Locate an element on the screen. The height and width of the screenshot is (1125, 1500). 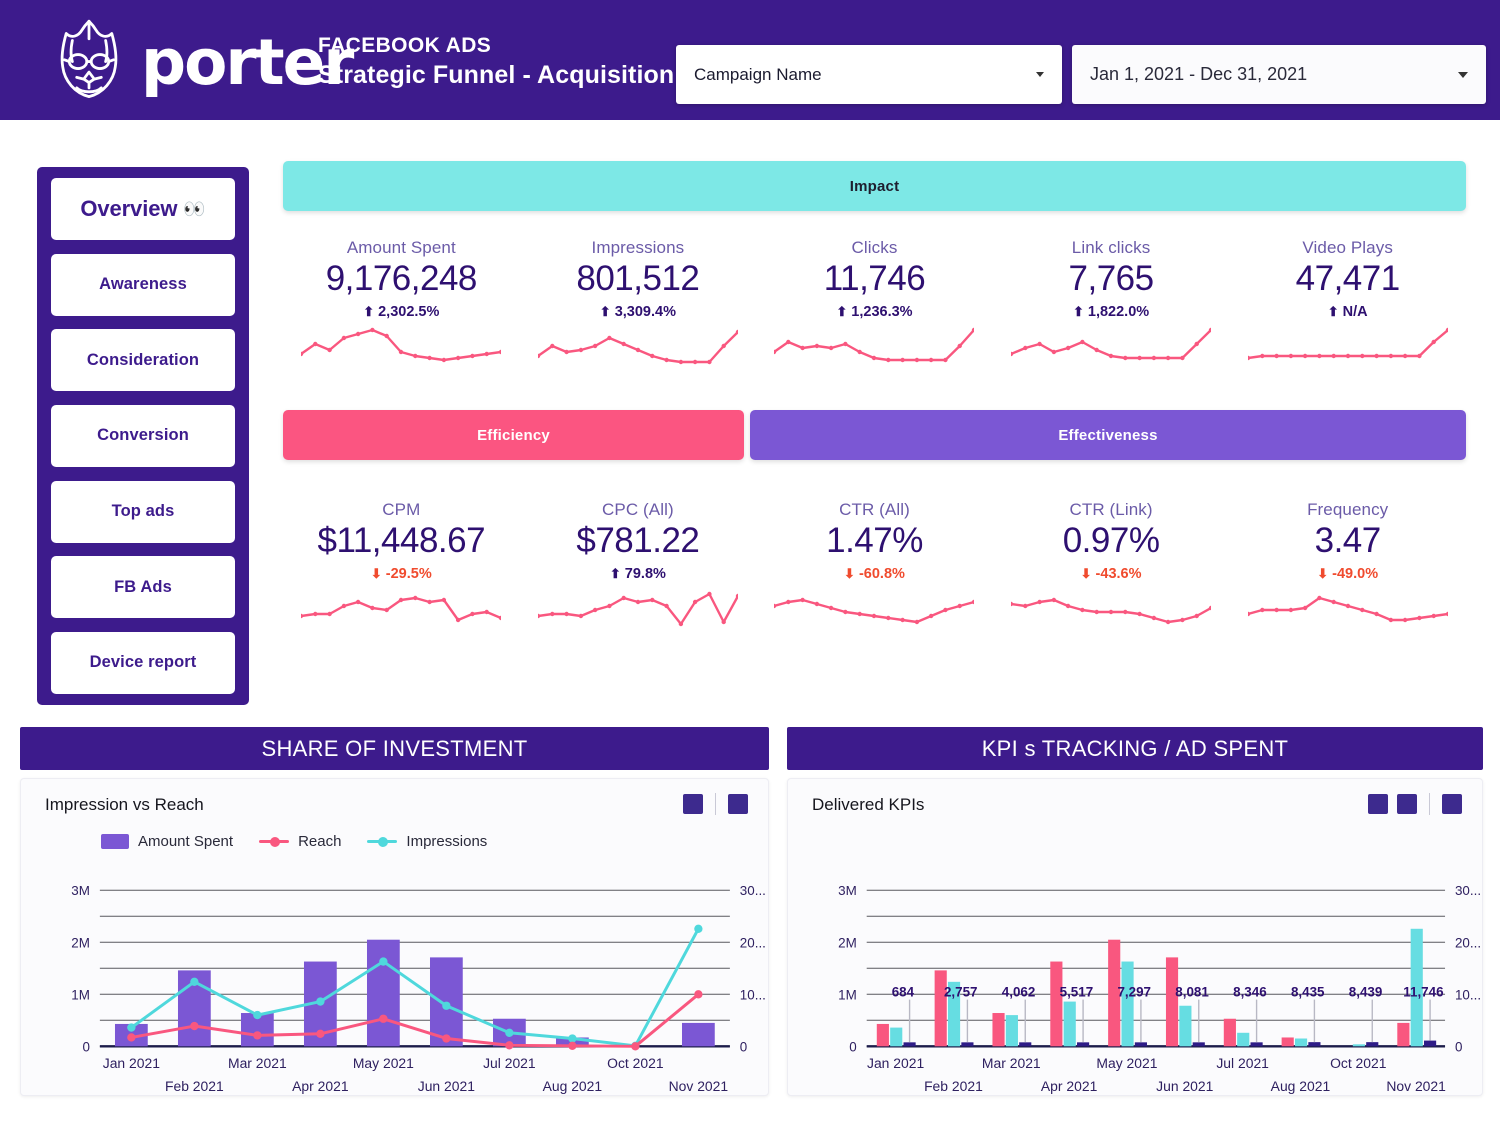
kpi-card: Clicks 11,746 ⬆ 1,236.3% is located at coordinates (874, 305).